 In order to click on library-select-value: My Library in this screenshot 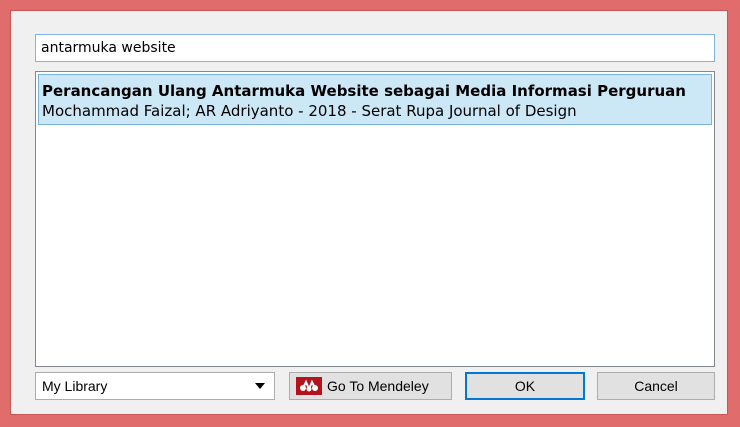, I will do `click(75, 386)`.